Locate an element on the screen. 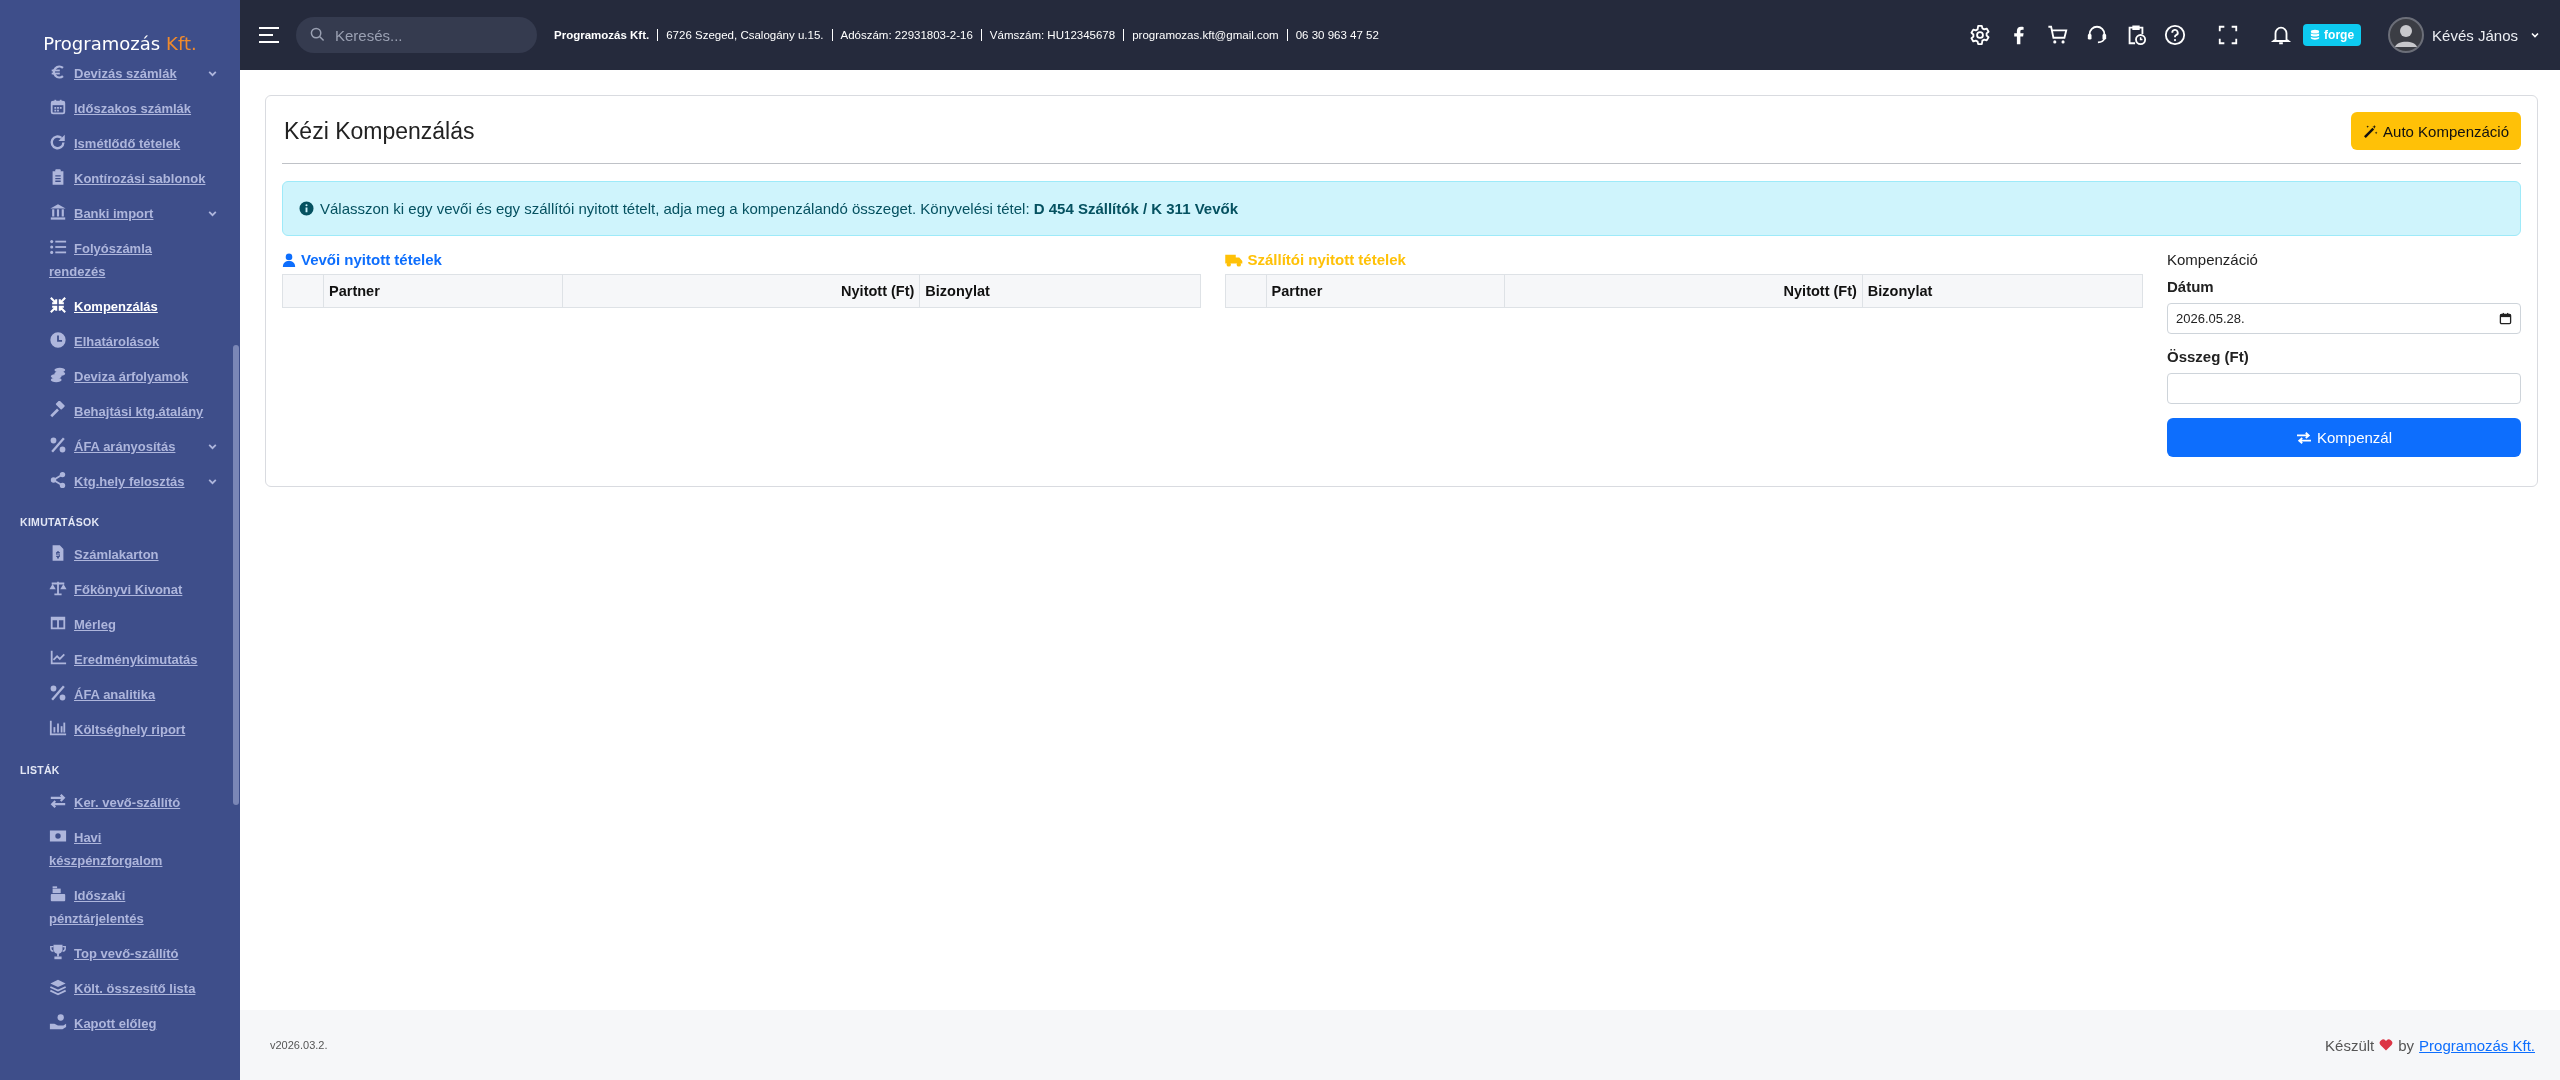  credit-text: by is located at coordinates (2406, 1045).